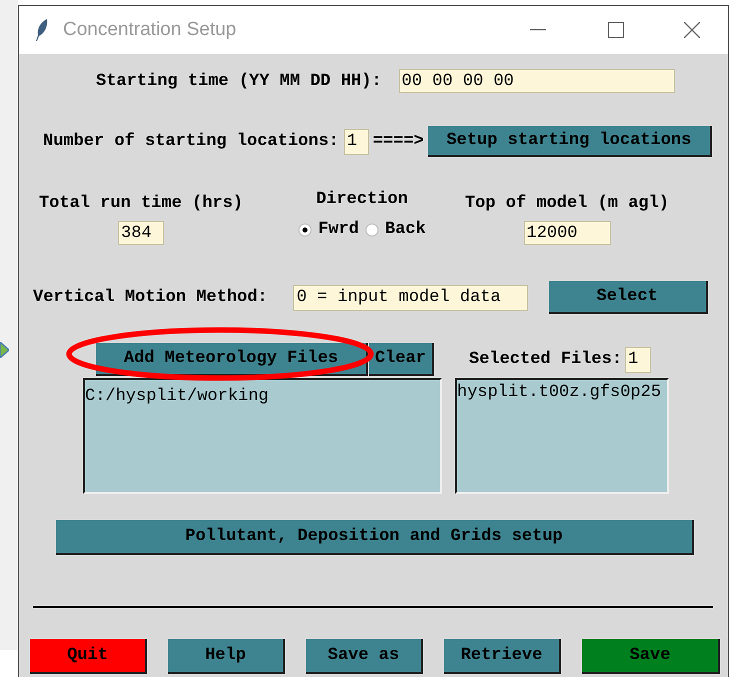  I want to click on file-item: hysplit.t00z.gfs0p25, so click(562, 392).